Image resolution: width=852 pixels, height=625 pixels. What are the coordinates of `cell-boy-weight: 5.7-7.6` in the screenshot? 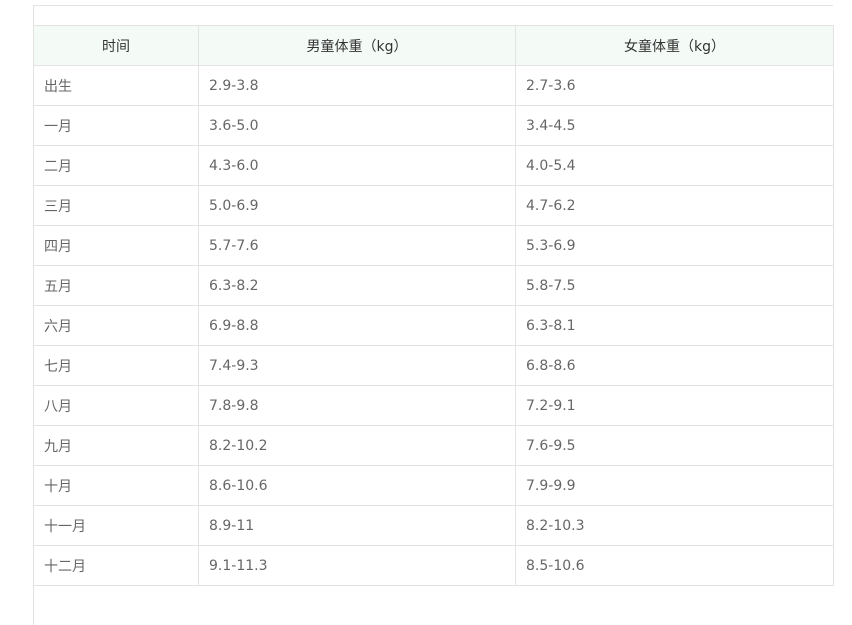 It's located at (357, 245).